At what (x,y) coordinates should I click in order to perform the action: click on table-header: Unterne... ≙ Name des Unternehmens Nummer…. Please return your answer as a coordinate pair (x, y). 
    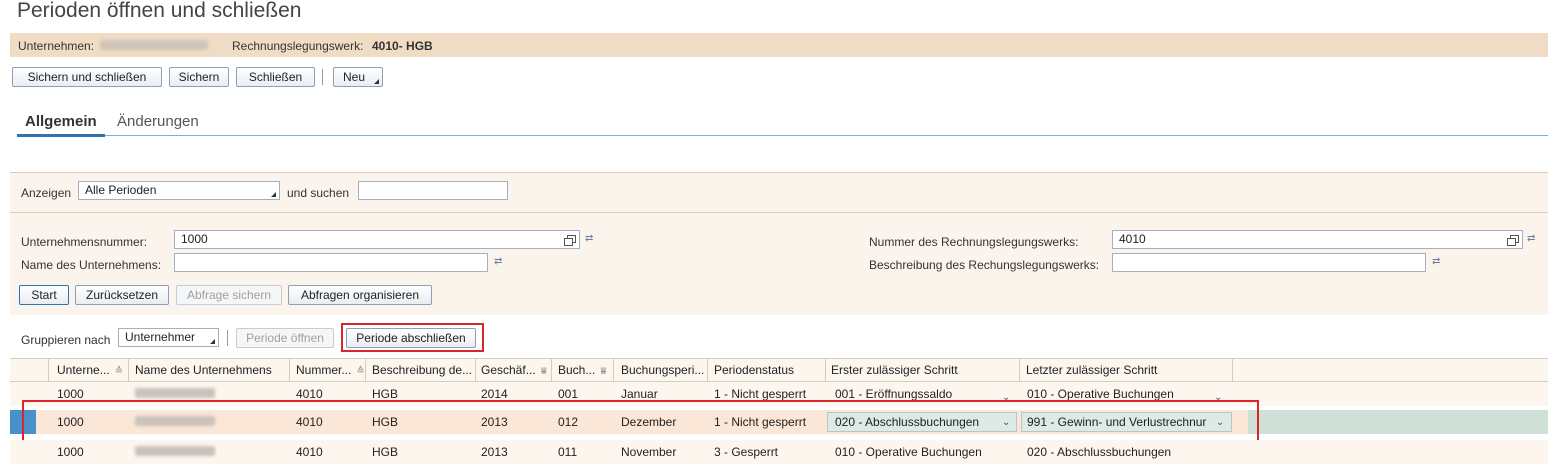
    Looking at the image, I should click on (779, 370).